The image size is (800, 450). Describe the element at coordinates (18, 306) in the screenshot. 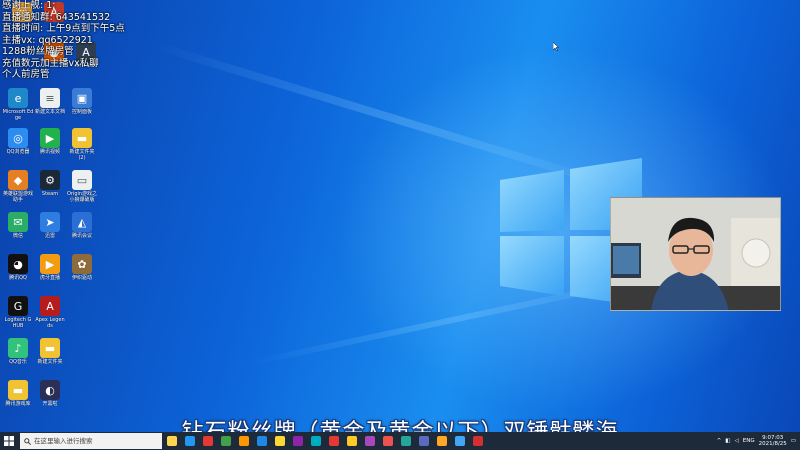

I see `app-icon: G` at that location.